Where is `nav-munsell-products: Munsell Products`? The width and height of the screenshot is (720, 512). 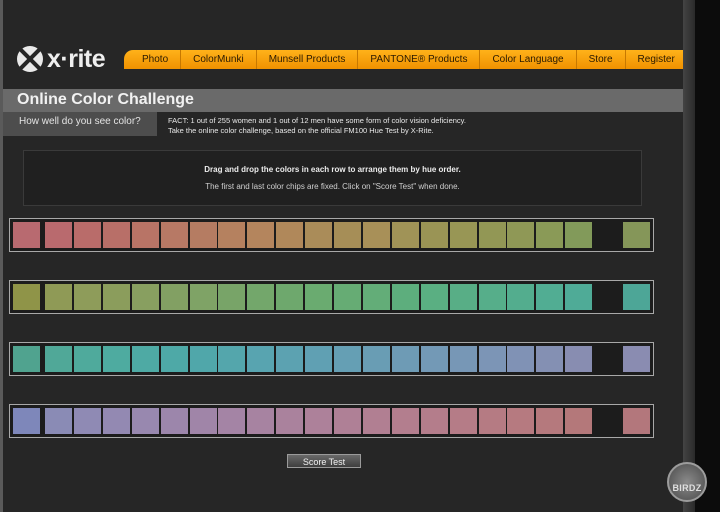
nav-munsell-products: Munsell Products is located at coordinates (308, 59).